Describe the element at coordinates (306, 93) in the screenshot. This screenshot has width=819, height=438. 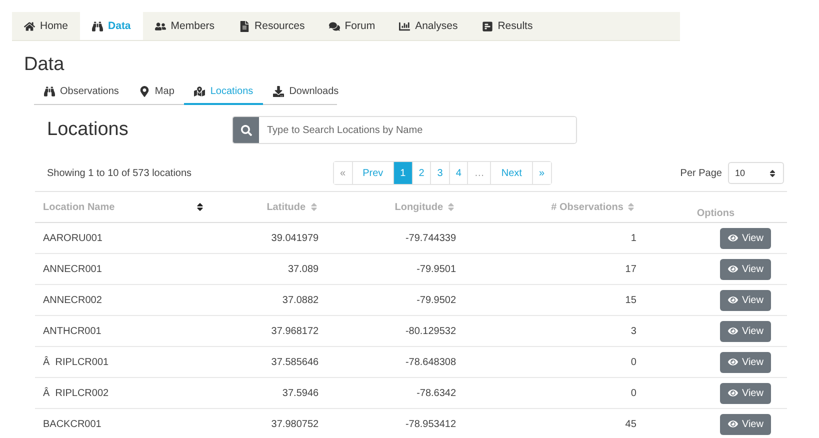
I see `sub-tab: Downloads` at that location.